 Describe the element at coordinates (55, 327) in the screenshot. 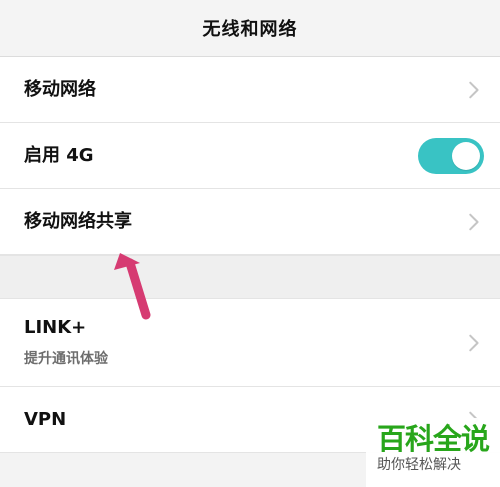

I see `link-plus-label: LINK+` at that location.